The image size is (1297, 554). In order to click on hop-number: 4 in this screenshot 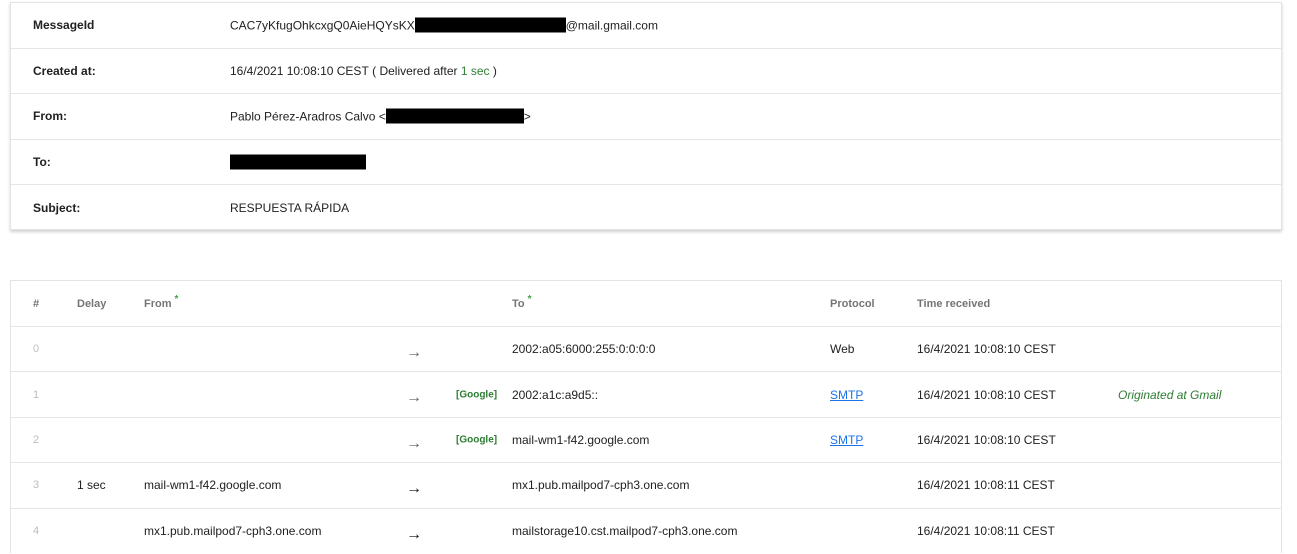, I will do `click(36, 531)`.